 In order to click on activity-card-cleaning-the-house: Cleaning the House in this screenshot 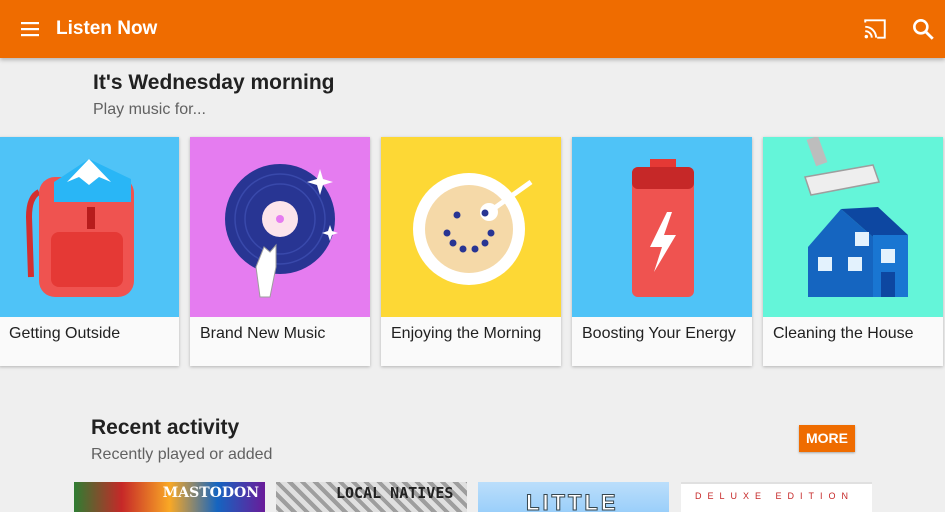, I will do `click(853, 251)`.